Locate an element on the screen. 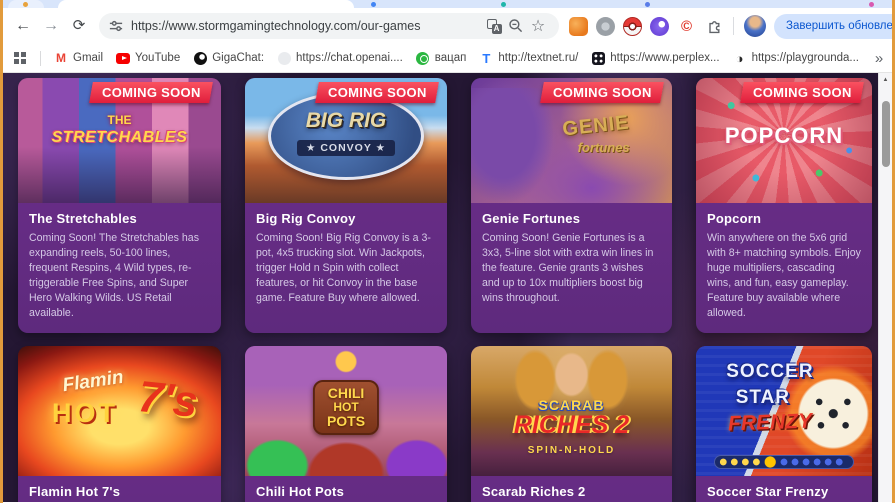 The image size is (895, 503). game-thumbnail: THE STRETCHABLES COMING SOON is located at coordinates (119, 140).